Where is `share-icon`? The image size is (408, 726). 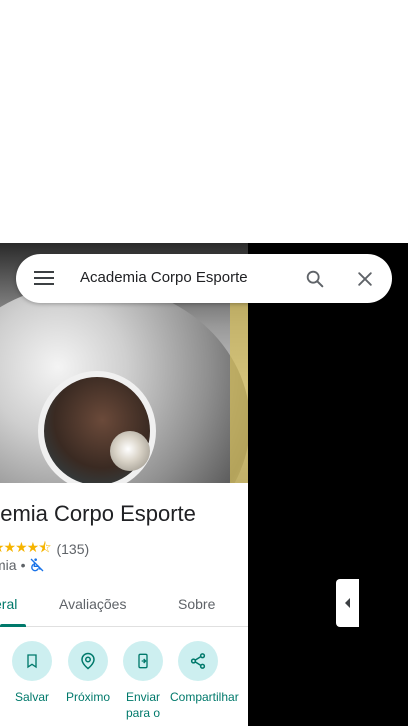
share-icon is located at coordinates (198, 661).